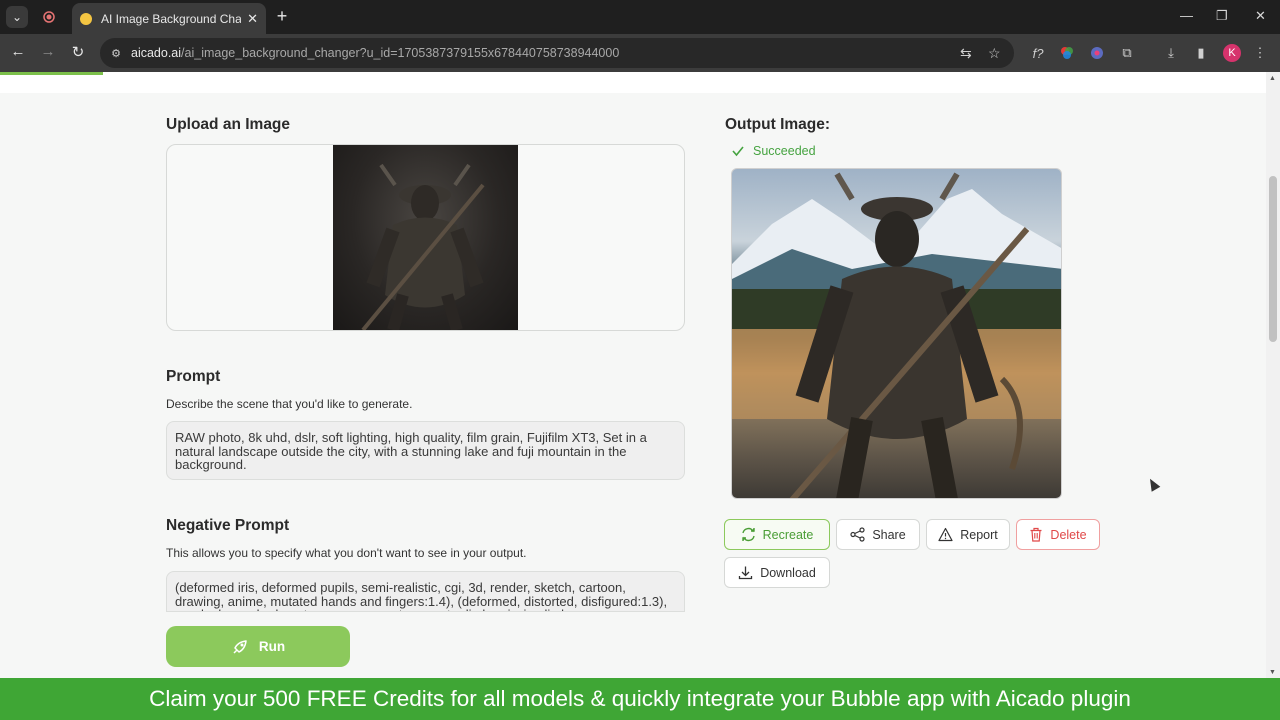 This screenshot has width=1280, height=720. I want to click on uploaded-image, so click(425, 237).